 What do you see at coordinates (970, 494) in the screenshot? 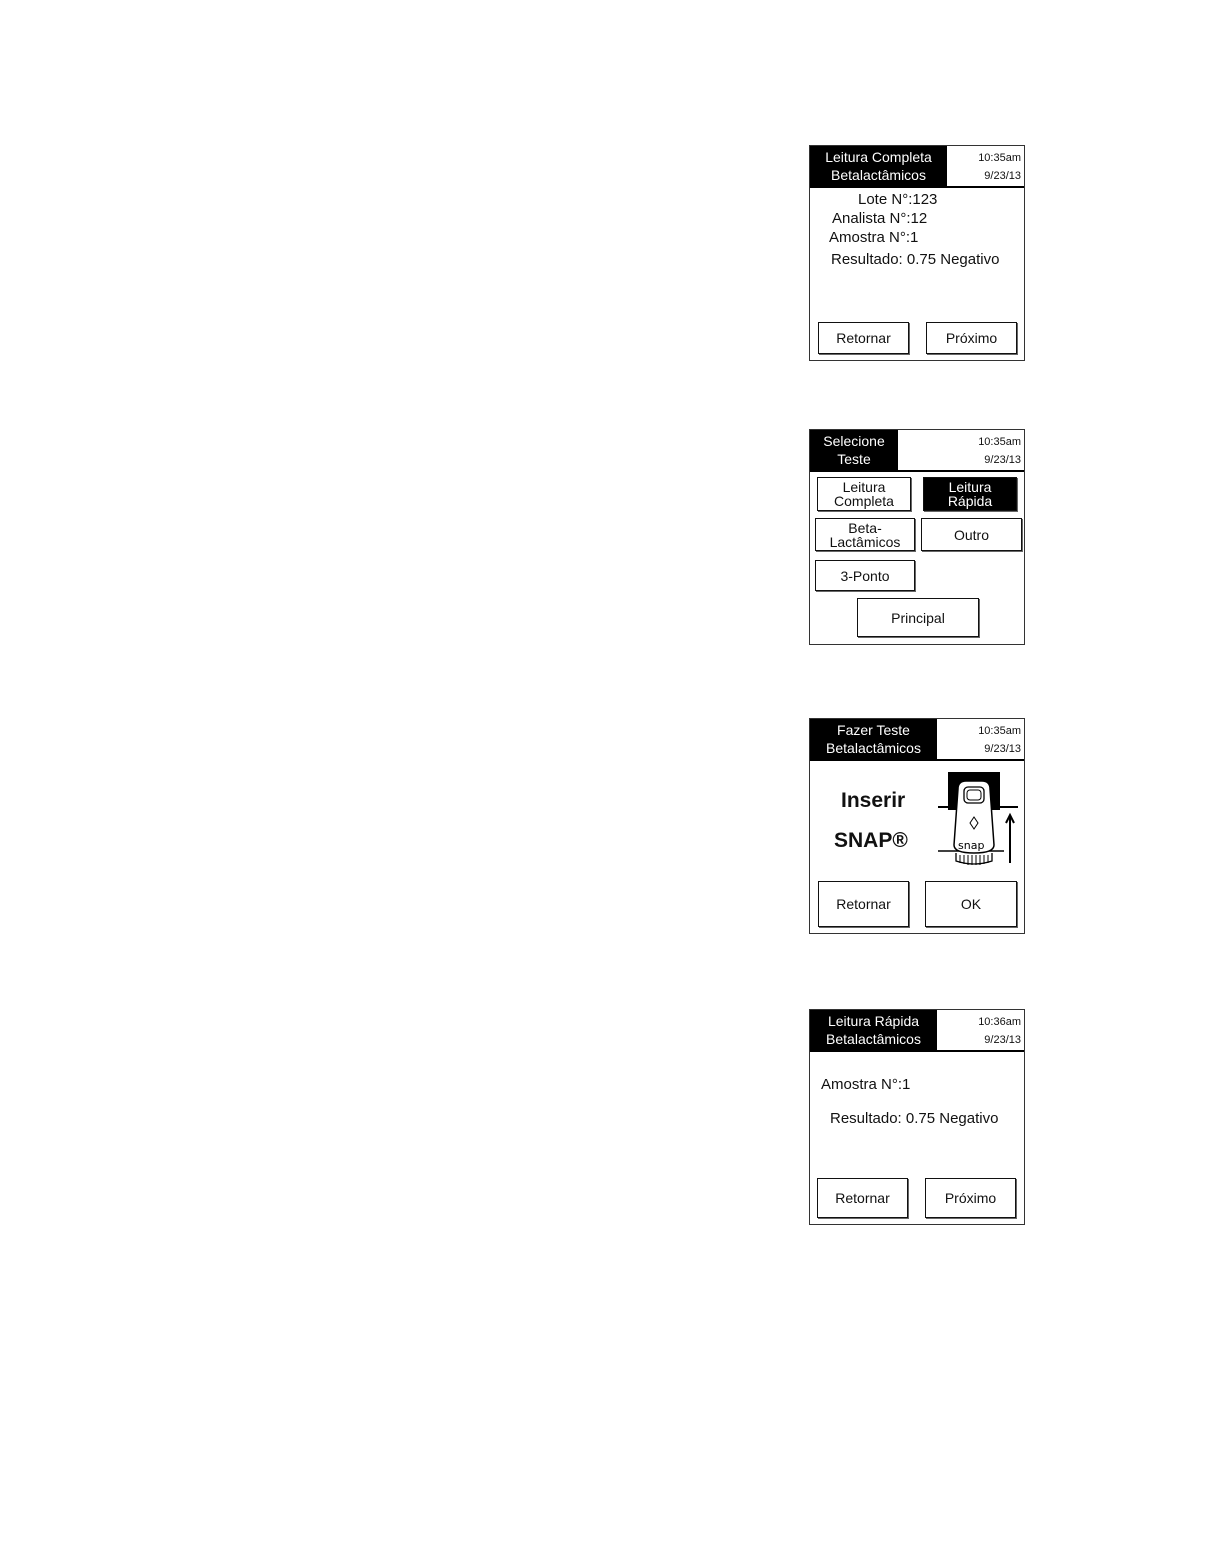
I see `leitura-rapida-button: Leitura Rápida` at bounding box center [970, 494].